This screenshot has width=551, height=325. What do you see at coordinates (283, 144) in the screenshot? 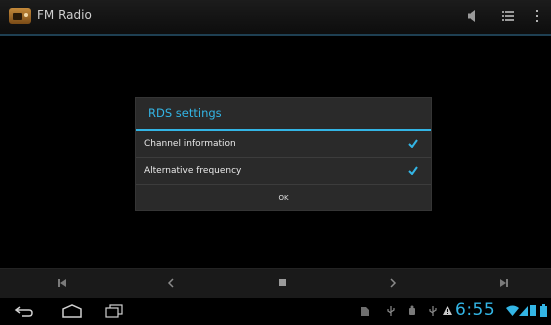
I see `option-channel-information: Channel information` at bounding box center [283, 144].